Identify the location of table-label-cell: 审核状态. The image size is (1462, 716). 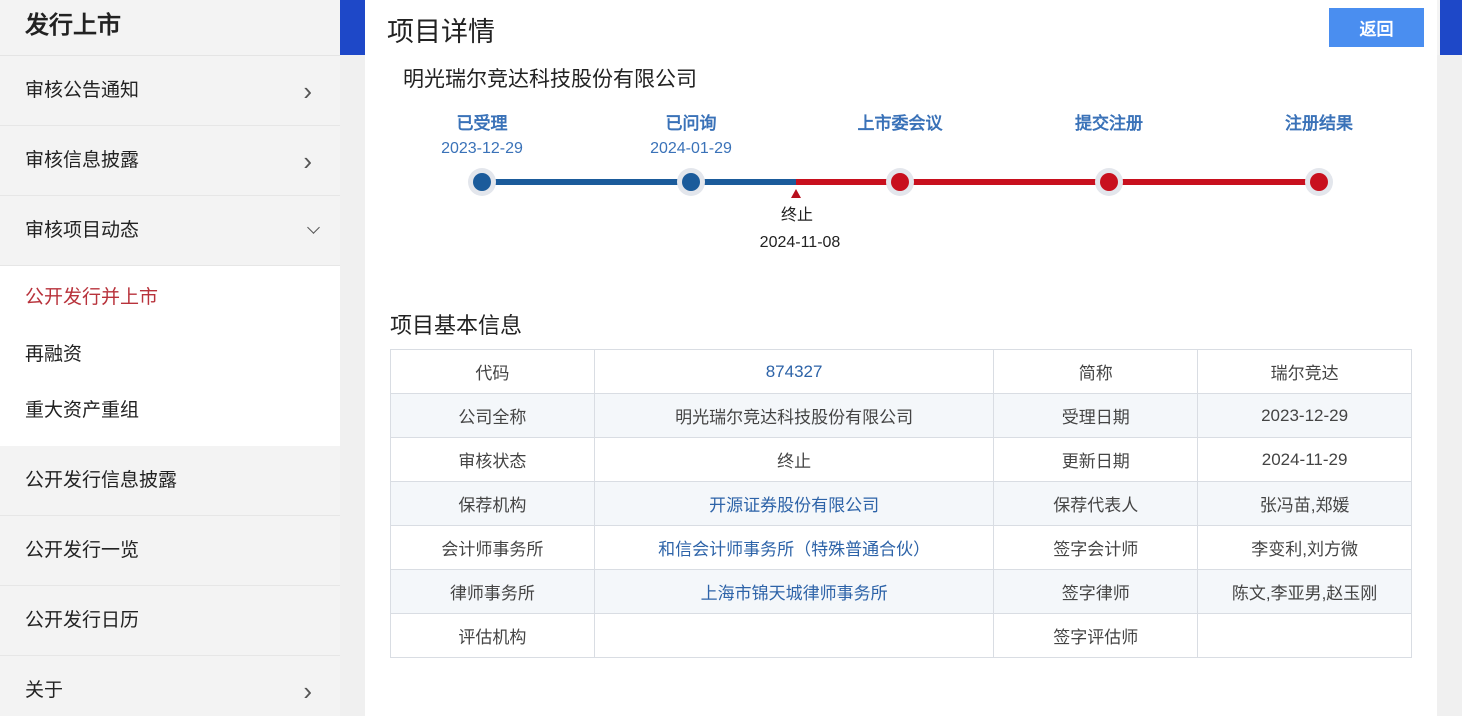
(492, 459).